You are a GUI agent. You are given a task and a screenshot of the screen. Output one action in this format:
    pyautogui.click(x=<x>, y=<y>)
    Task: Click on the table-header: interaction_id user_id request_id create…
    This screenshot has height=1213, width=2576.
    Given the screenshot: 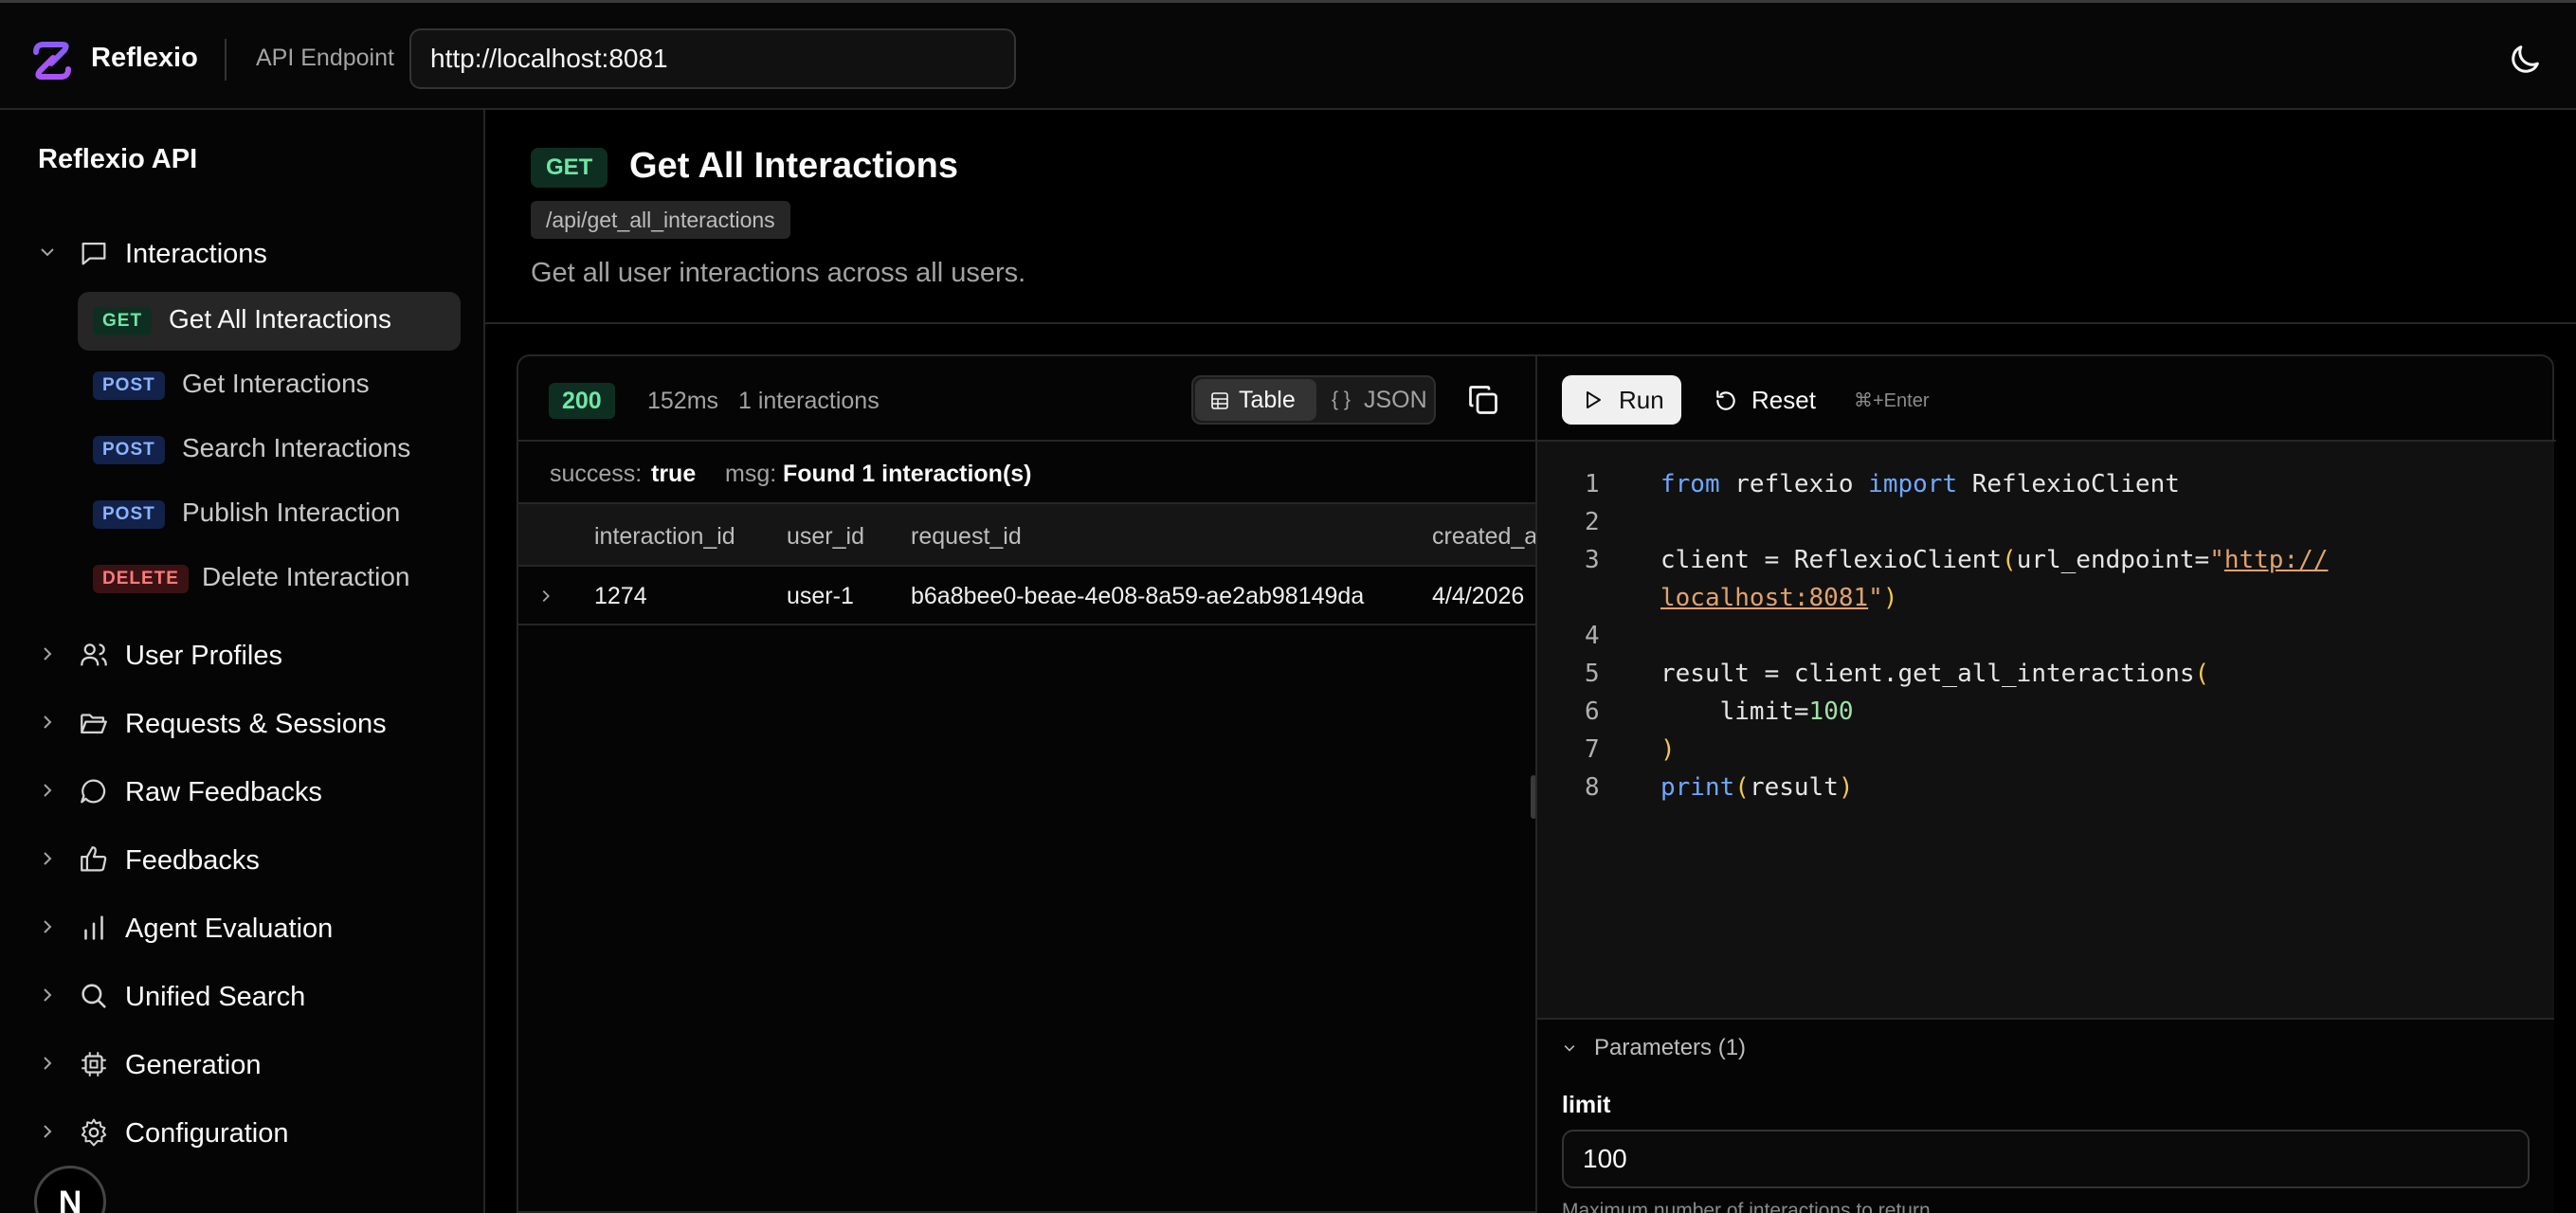 What is the action you would take?
    pyautogui.click(x=1027, y=535)
    